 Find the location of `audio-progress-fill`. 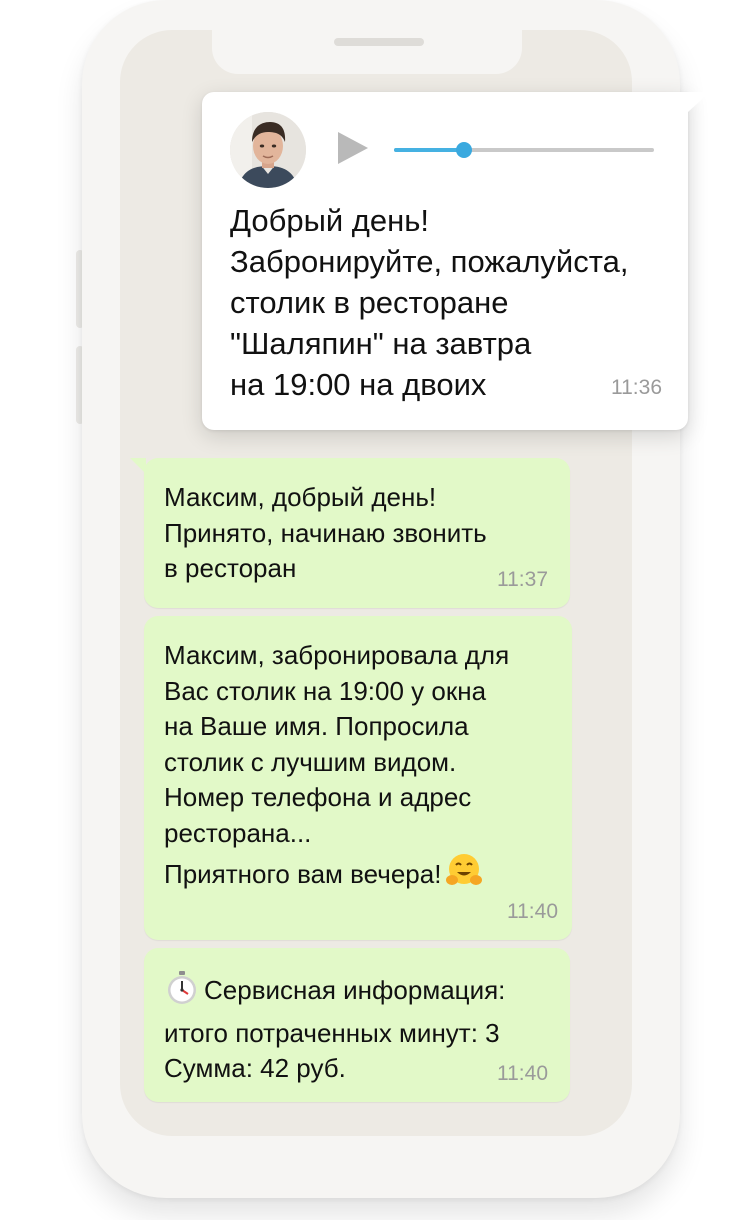

audio-progress-fill is located at coordinates (429, 150).